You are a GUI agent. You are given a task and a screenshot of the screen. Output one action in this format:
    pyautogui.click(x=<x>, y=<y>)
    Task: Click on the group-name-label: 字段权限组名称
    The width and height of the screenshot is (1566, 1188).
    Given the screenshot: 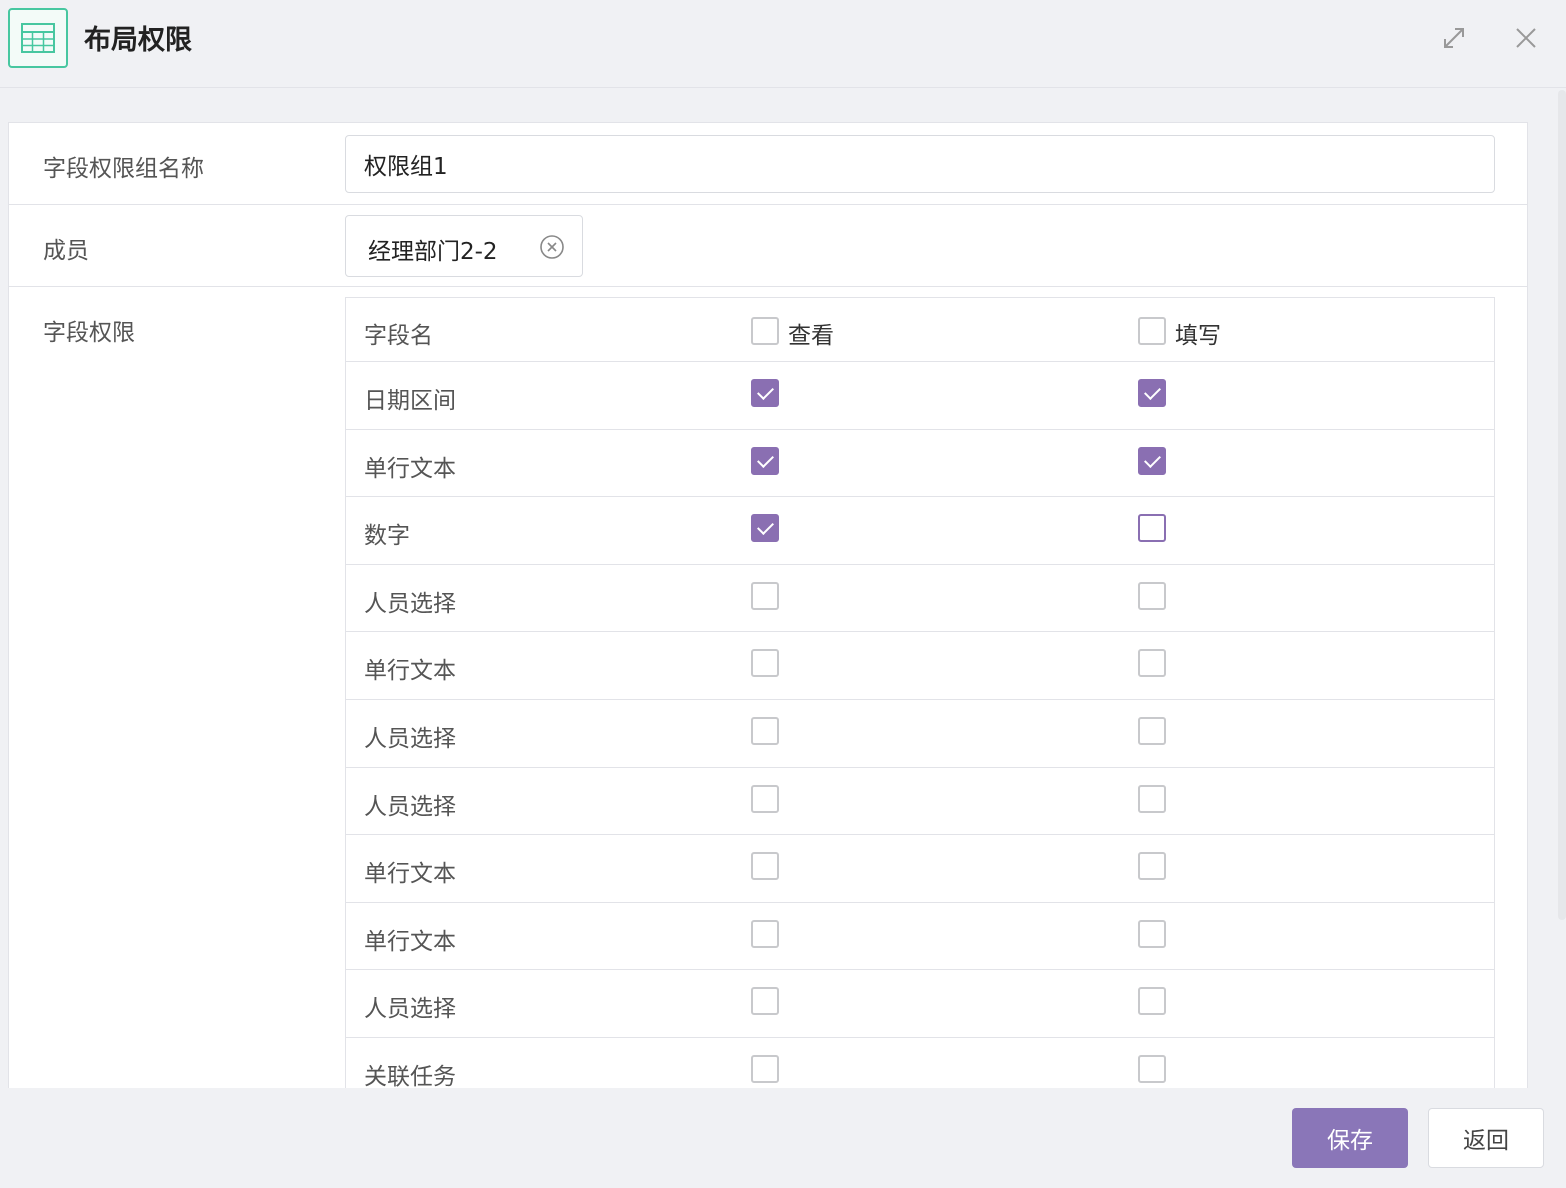 What is the action you would take?
    pyautogui.click(x=123, y=169)
    